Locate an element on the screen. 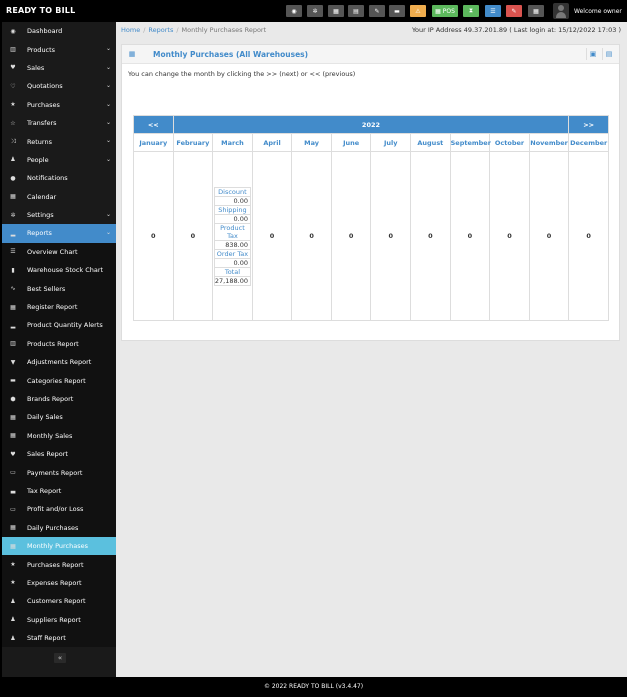 The image size is (627, 697). month-header-december: December is located at coordinates (588, 142).